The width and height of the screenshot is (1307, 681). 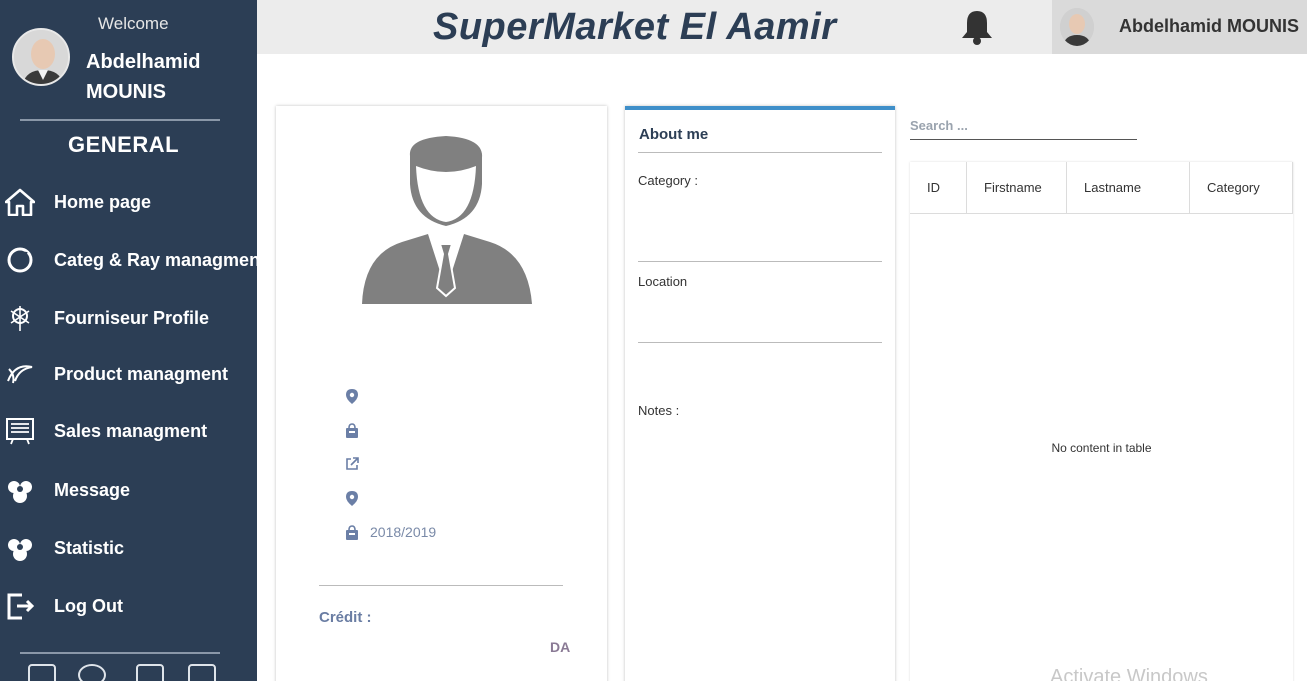 What do you see at coordinates (674, 134) in the screenshot?
I see `about-title: About me` at bounding box center [674, 134].